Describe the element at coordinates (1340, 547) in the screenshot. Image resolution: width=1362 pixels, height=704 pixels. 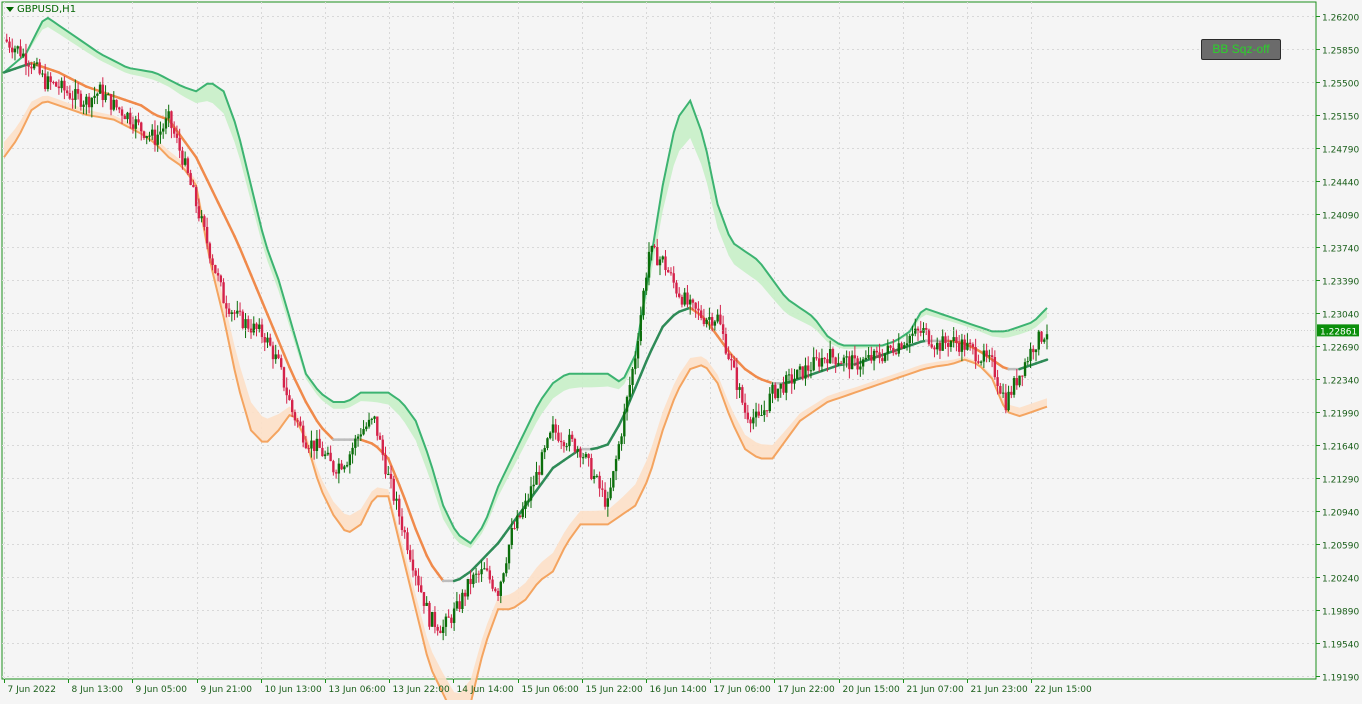
I see `y-tick-label: 1.20590` at that location.